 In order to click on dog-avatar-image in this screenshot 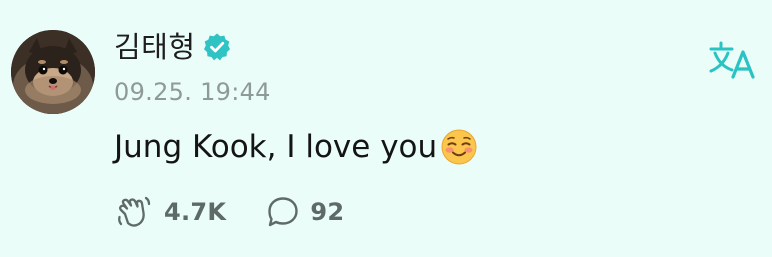, I will do `click(53, 72)`.